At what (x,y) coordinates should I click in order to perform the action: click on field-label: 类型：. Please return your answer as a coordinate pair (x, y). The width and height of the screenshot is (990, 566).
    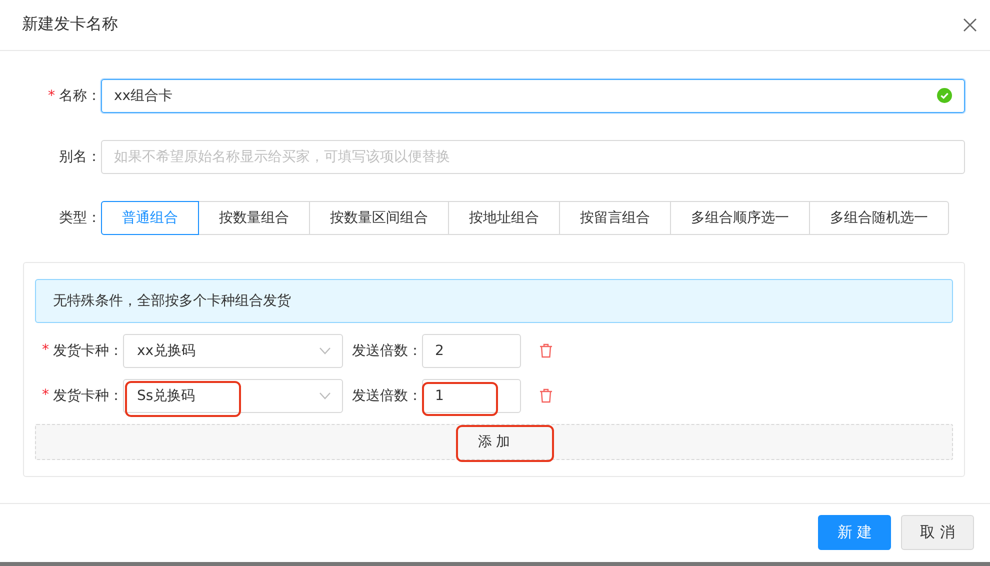
    Looking at the image, I should click on (80, 217).